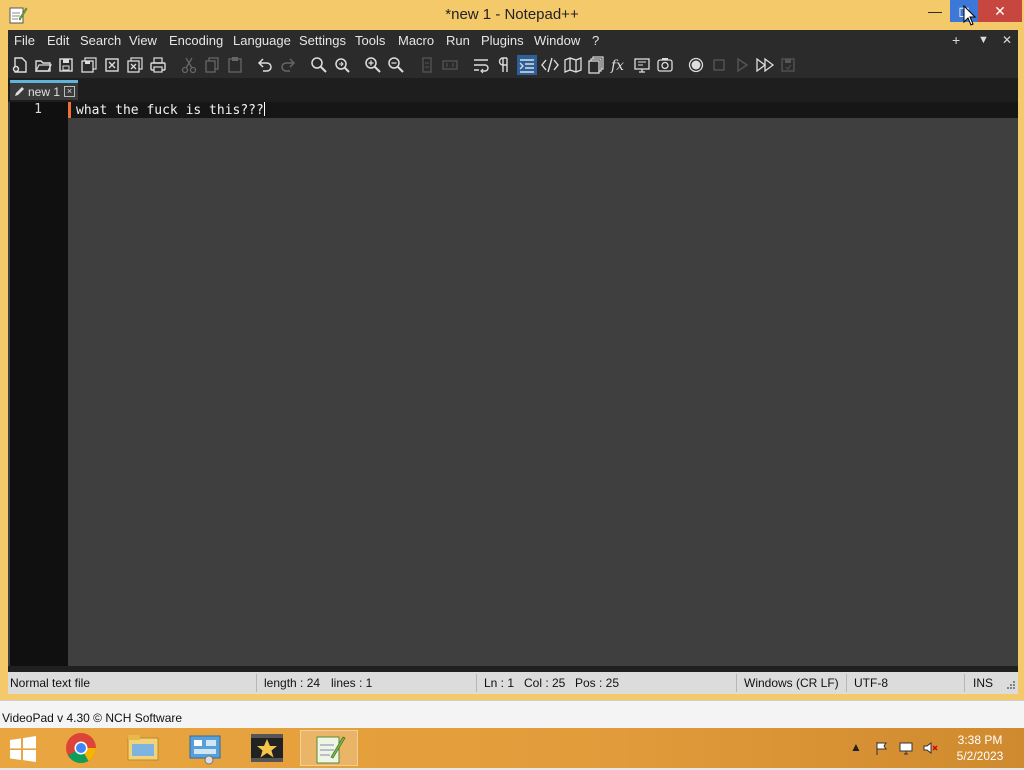  Describe the element at coordinates (1011, 685) in the screenshot. I see `resize-grip-icon` at that location.